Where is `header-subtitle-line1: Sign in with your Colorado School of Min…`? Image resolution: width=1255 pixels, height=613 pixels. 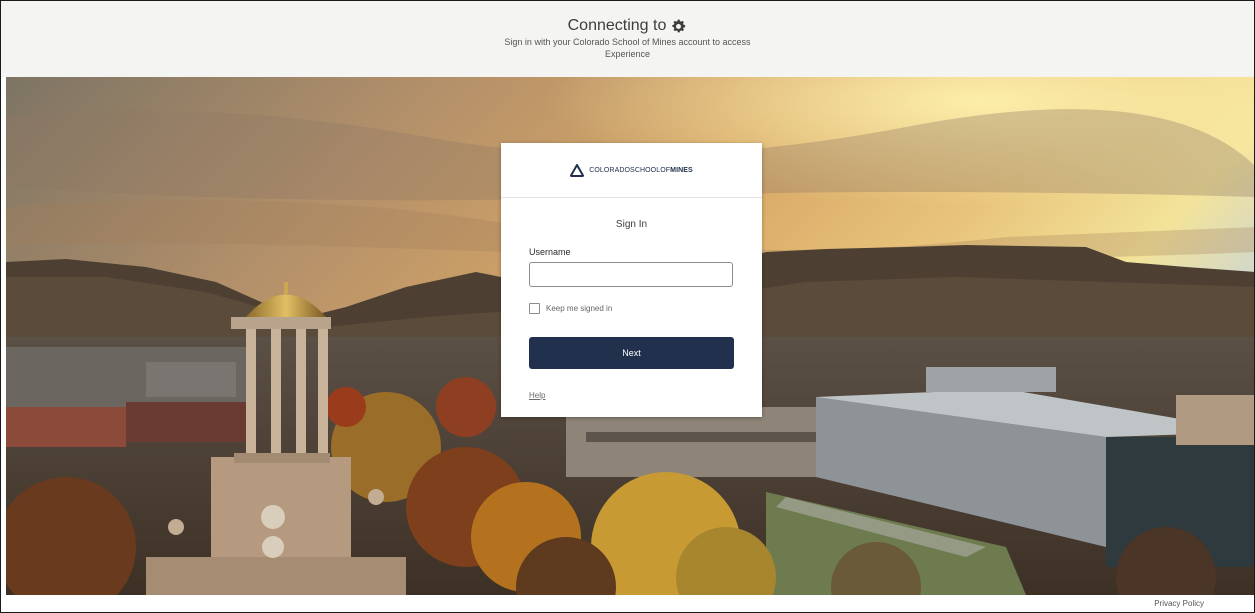 header-subtitle-line1: Sign in with your Colorado School of Min… is located at coordinates (627, 42).